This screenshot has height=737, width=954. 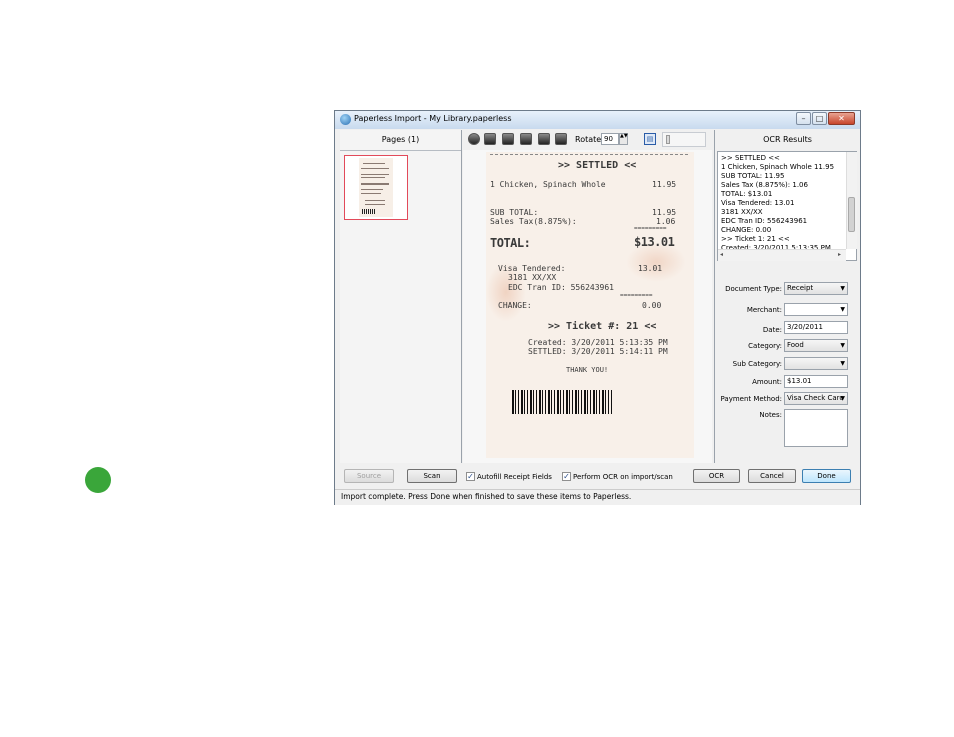 I want to click on merchant-label: Merchant:, so click(x=764, y=310).